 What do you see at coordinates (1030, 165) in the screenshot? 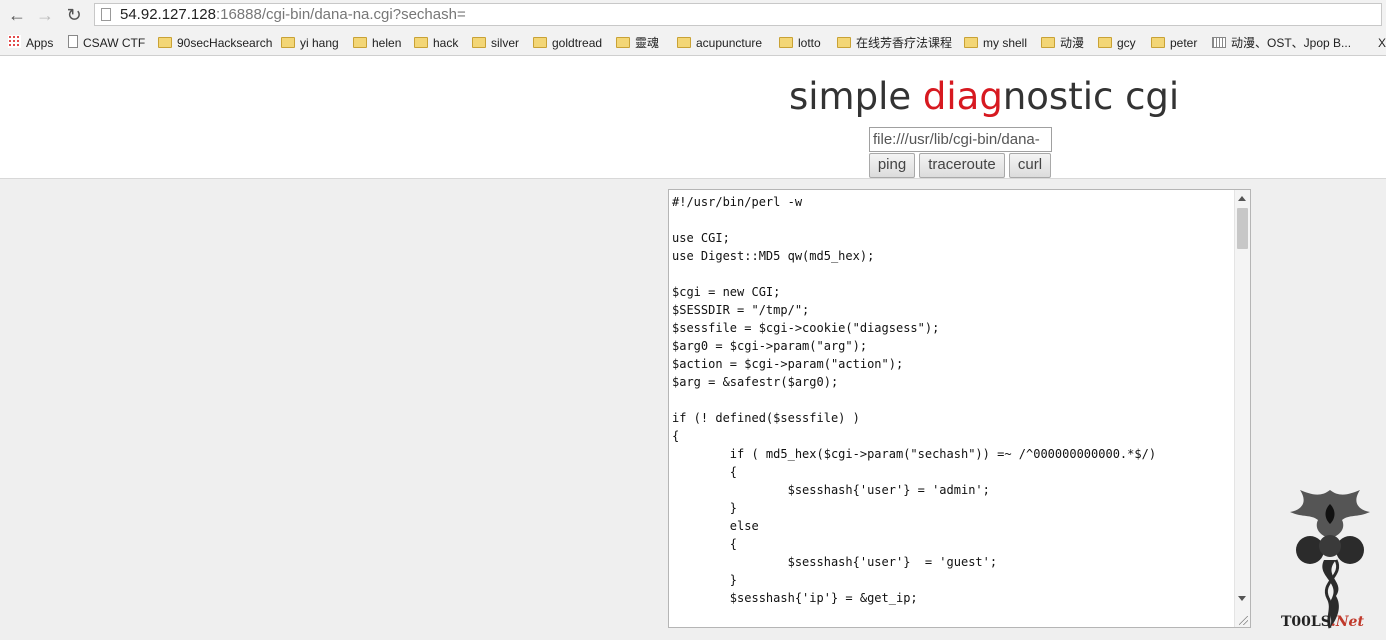
I see `curl-button: curl` at bounding box center [1030, 165].